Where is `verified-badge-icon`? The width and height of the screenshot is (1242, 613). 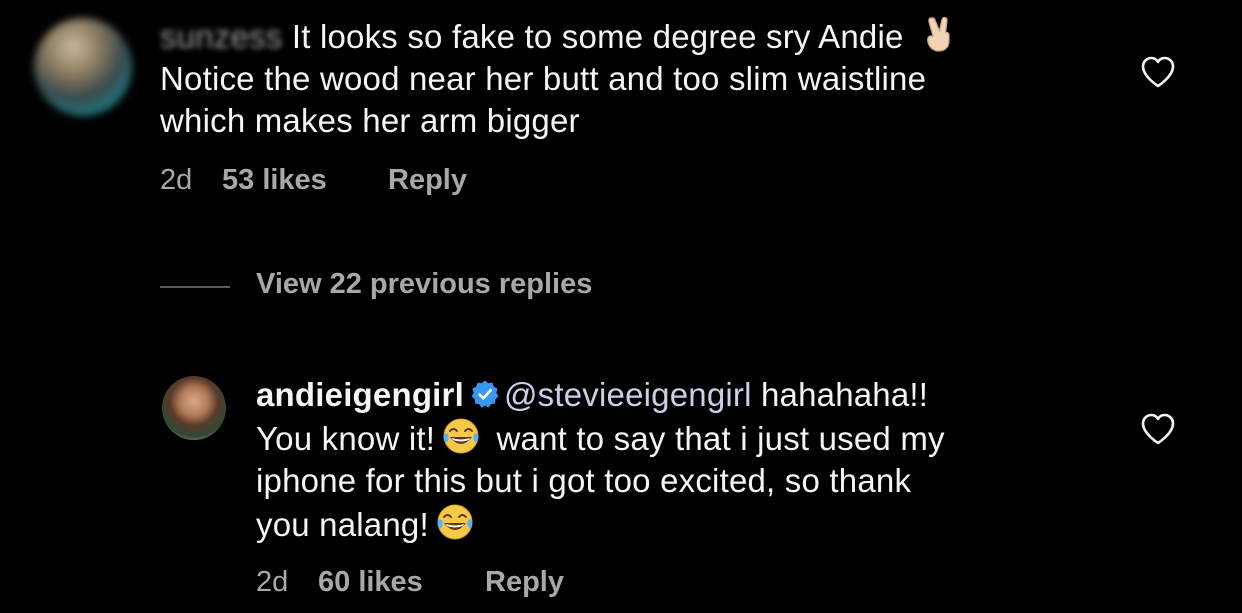
verified-badge-icon is located at coordinates (485, 394).